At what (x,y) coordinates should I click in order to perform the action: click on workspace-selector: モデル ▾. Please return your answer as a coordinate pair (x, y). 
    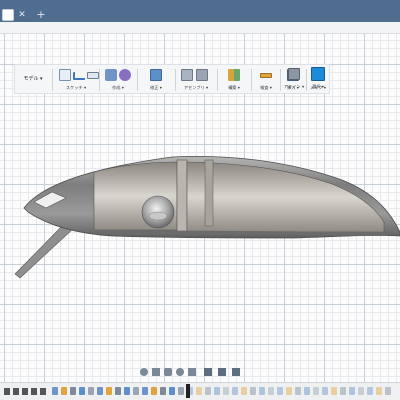
    Looking at the image, I should click on (33, 79).